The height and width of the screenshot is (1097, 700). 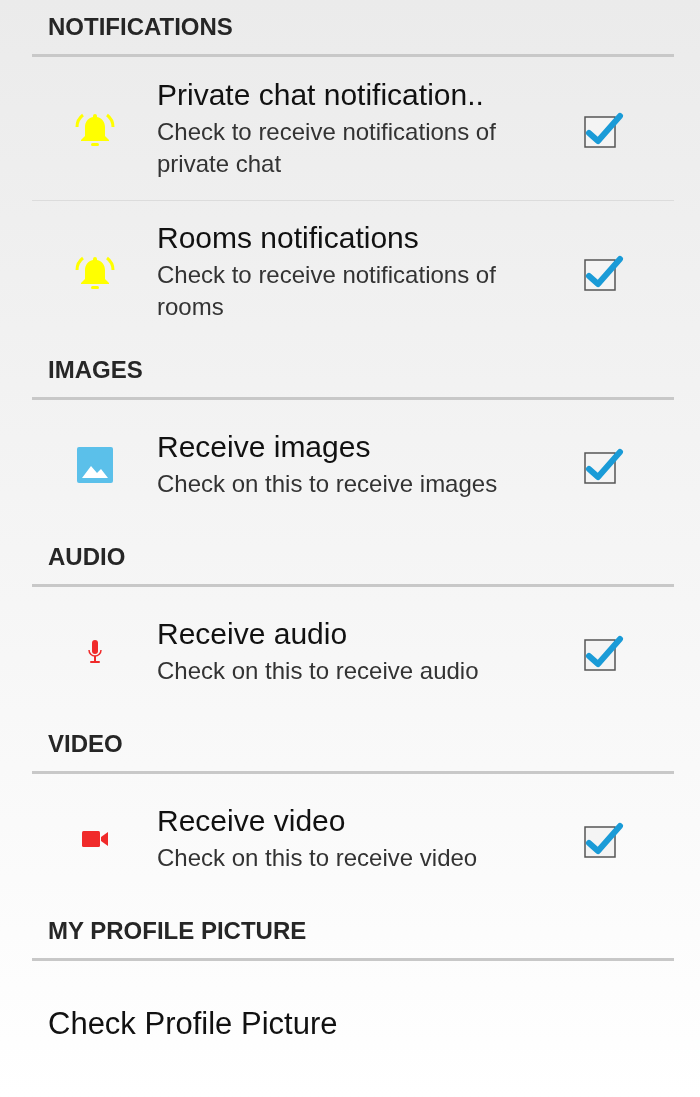 What do you see at coordinates (288, 238) in the screenshot?
I see `setting-title: Rooms notifications` at bounding box center [288, 238].